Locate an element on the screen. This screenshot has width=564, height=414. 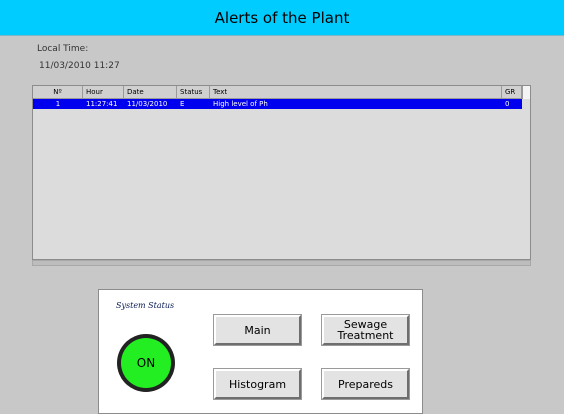
cell-status: E is located at coordinates (182, 104).